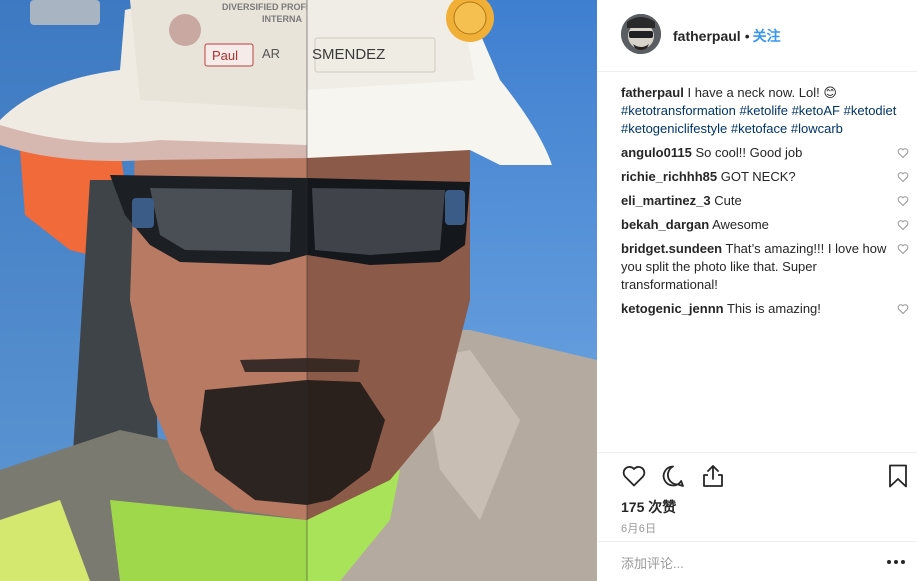  What do you see at coordinates (348, 54) in the screenshot?
I see `helmet-name-right: SMENDEZ` at bounding box center [348, 54].